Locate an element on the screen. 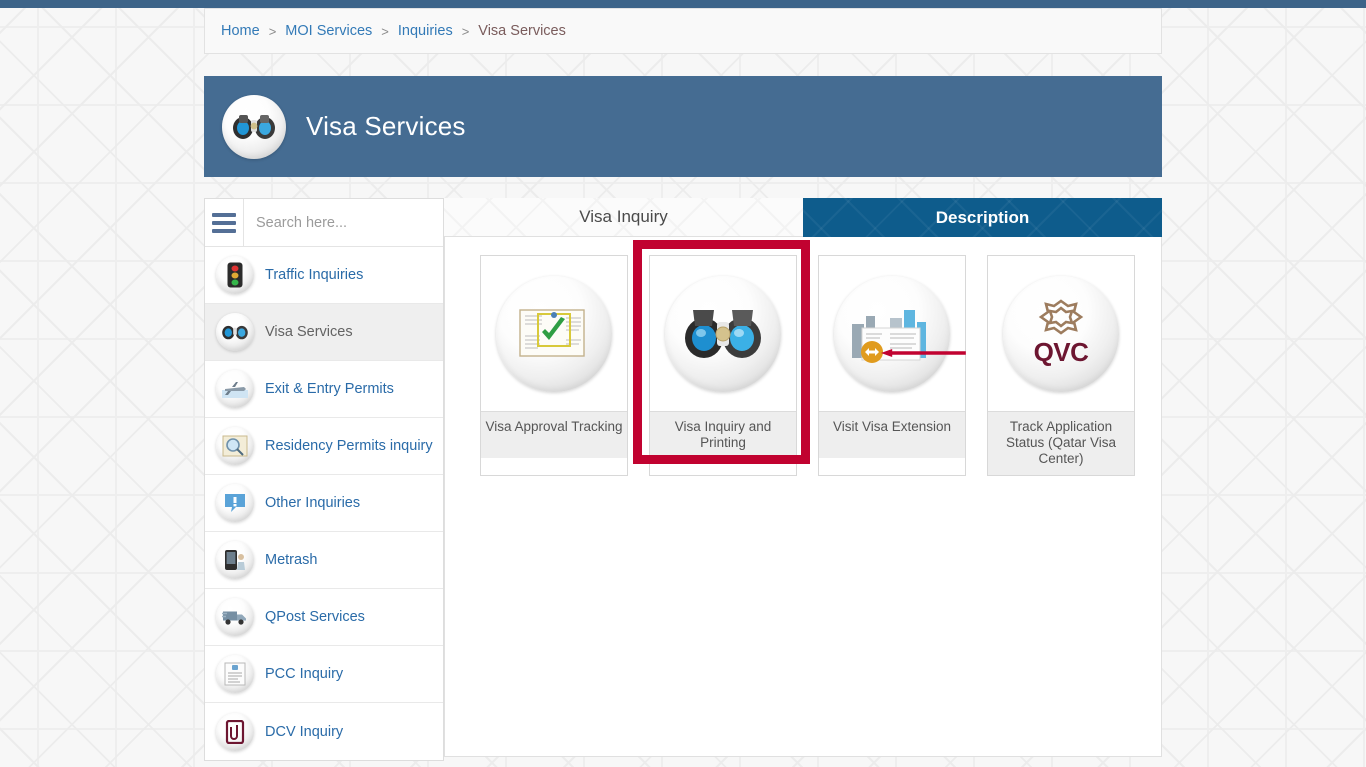 The image size is (1366, 767). tab-label: Visa Inquiry is located at coordinates (623, 216).